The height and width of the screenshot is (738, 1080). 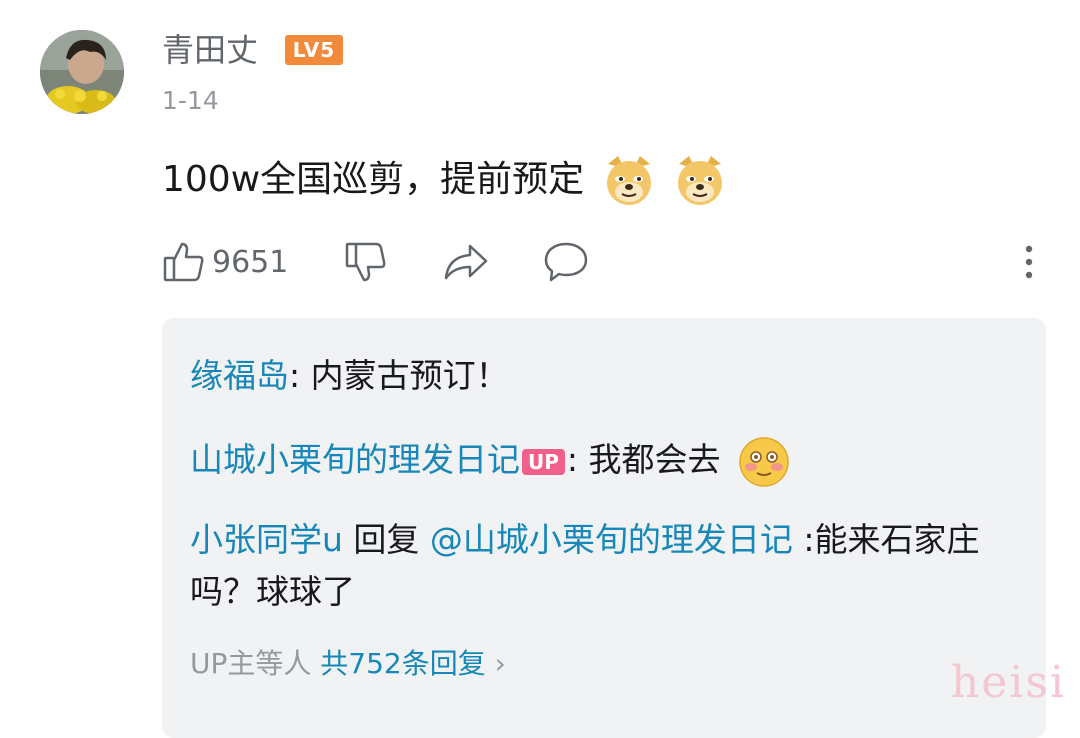 I want to click on comment-date: 1-14, so click(x=190, y=100).